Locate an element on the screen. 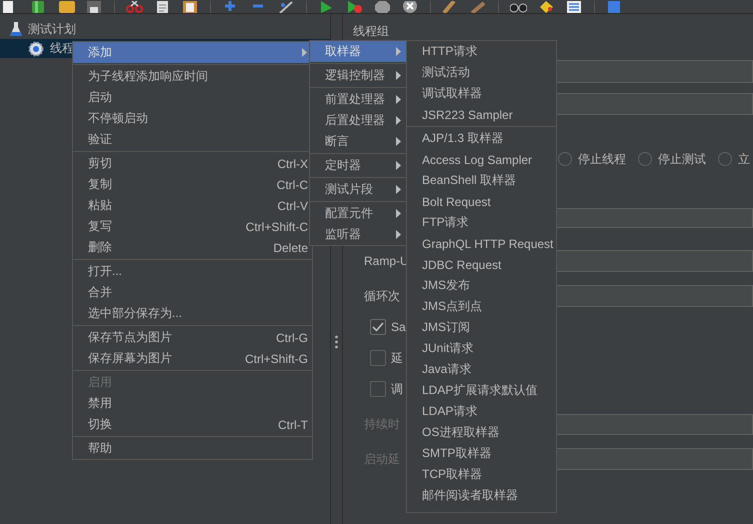 The image size is (753, 524). tree-label: 测试计划 is located at coordinates (52, 29).